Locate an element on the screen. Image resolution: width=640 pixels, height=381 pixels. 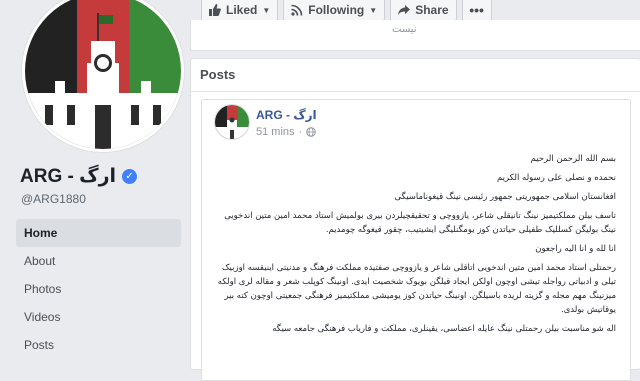
post-line: نحمده و نصلی علی رسوله الکریم is located at coordinates (556, 178).